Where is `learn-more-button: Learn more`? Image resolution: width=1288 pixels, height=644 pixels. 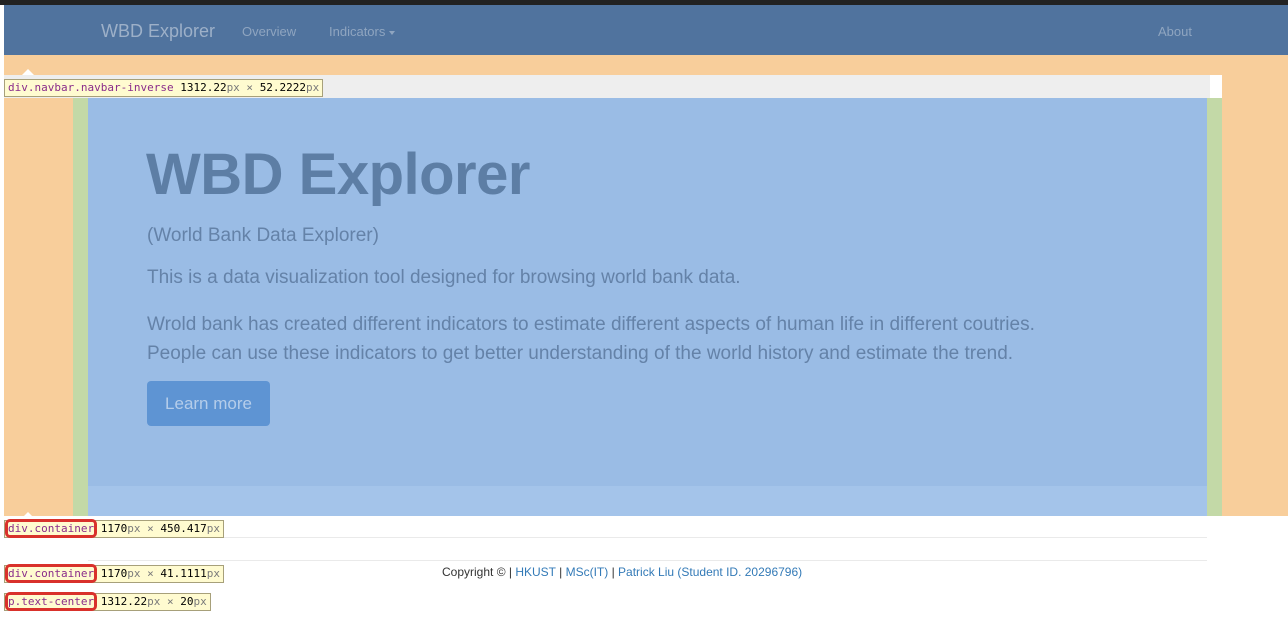
learn-more-button: Learn more is located at coordinates (208, 403).